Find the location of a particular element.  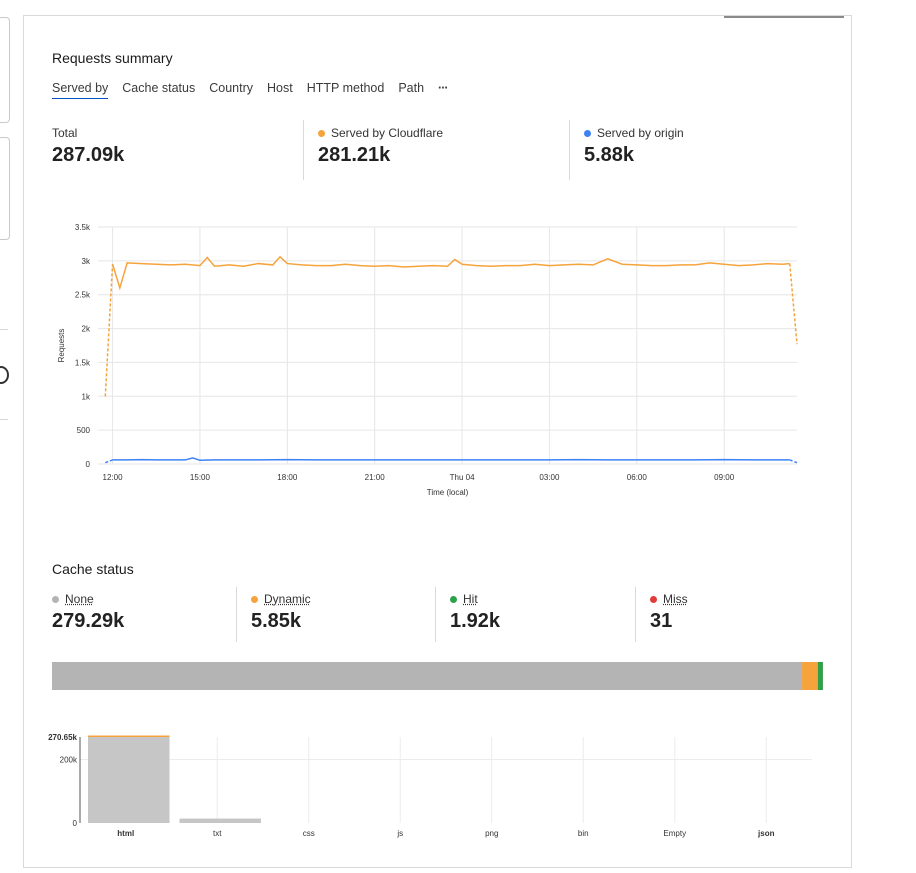

y-tick-label: 200k is located at coordinates (69, 759).